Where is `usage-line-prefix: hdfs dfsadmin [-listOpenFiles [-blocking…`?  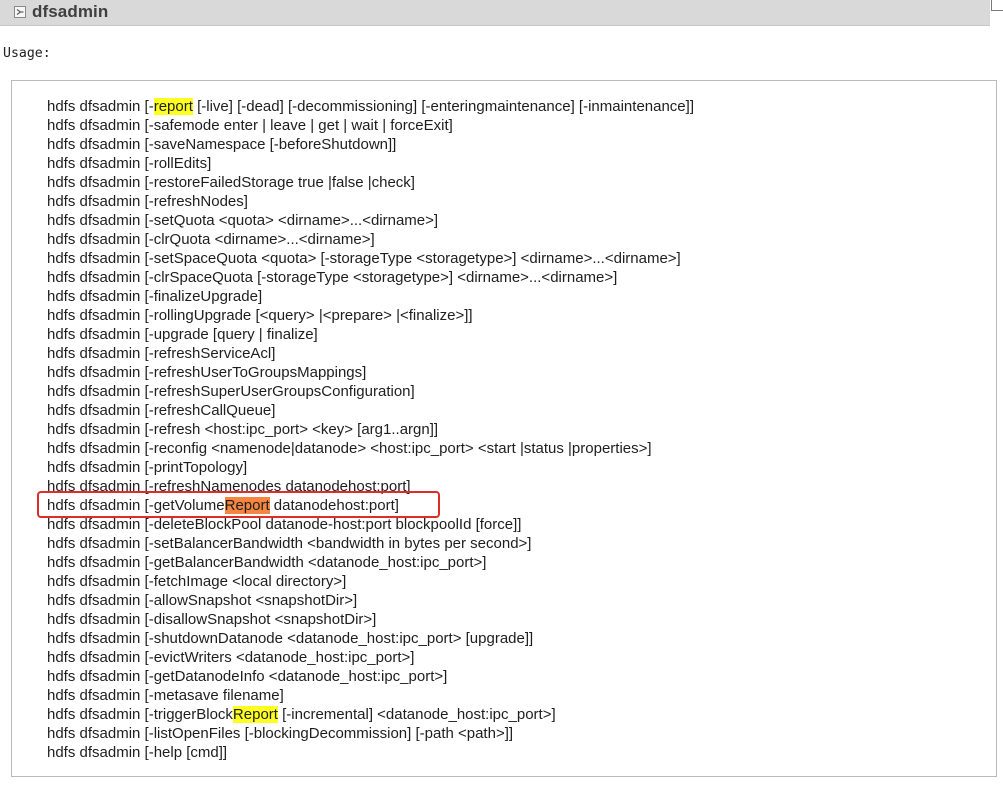
usage-line-prefix: hdfs dfsadmin [-listOpenFiles [-blocking… is located at coordinates (280, 733).